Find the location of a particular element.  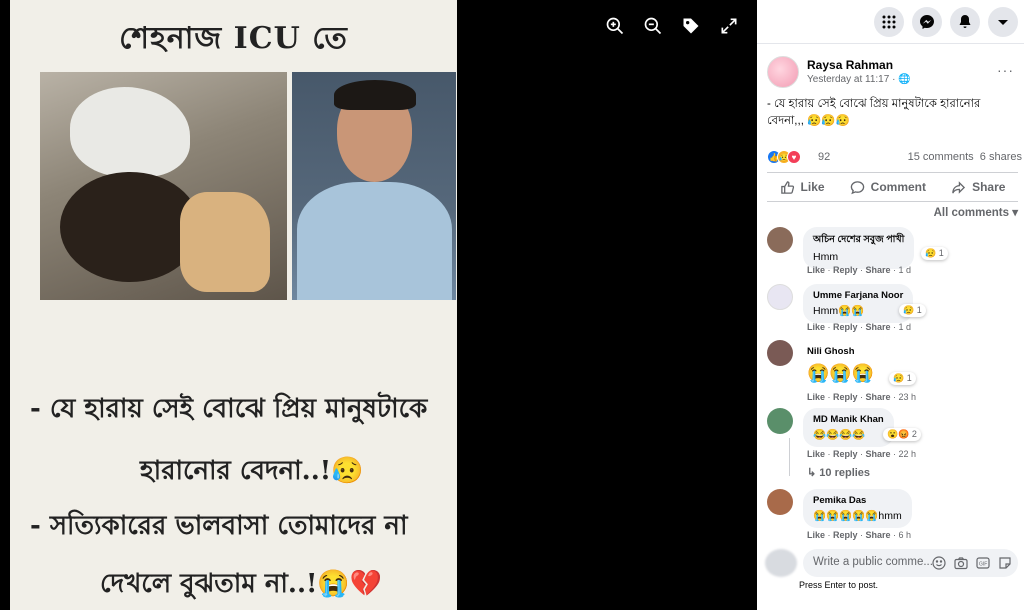

post-timestamp: Yesterday at 11:17 · 🌐 is located at coordinates (859, 79).